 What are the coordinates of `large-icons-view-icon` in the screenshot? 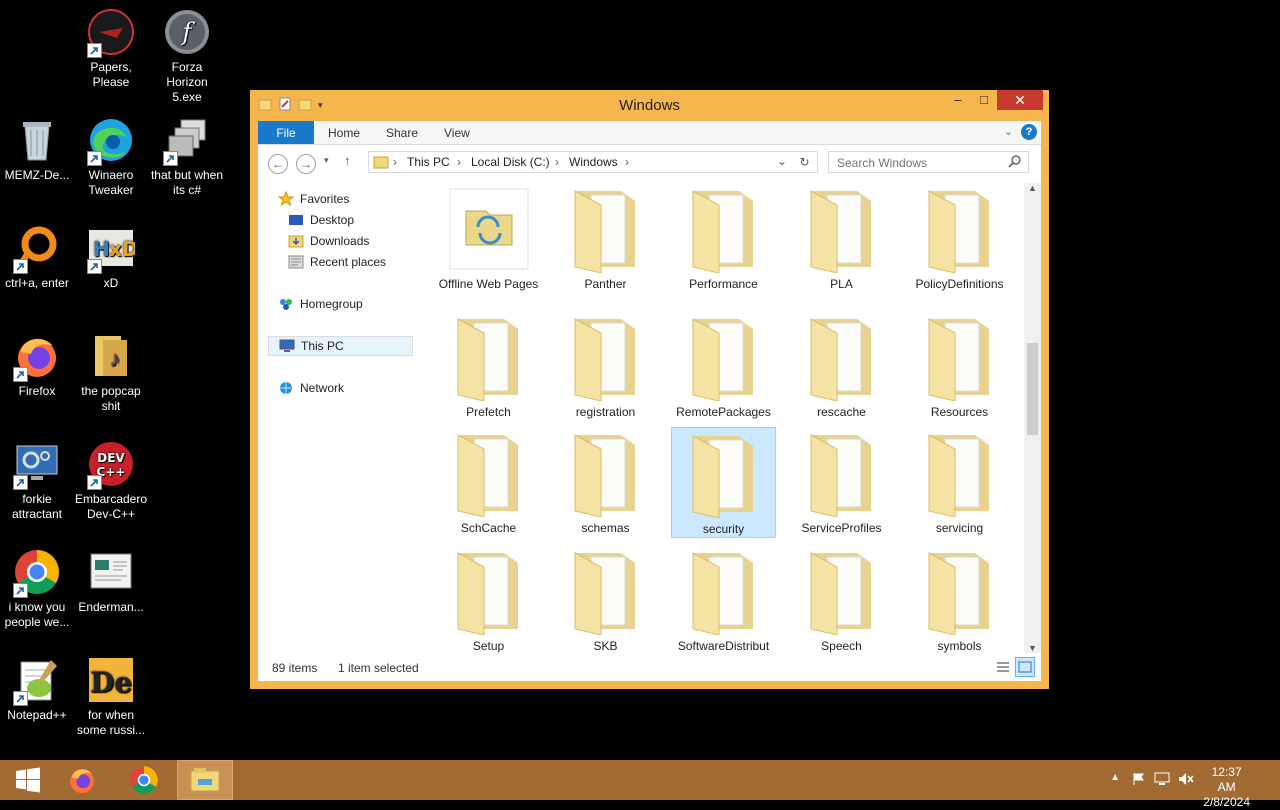 It's located at (1025, 667).